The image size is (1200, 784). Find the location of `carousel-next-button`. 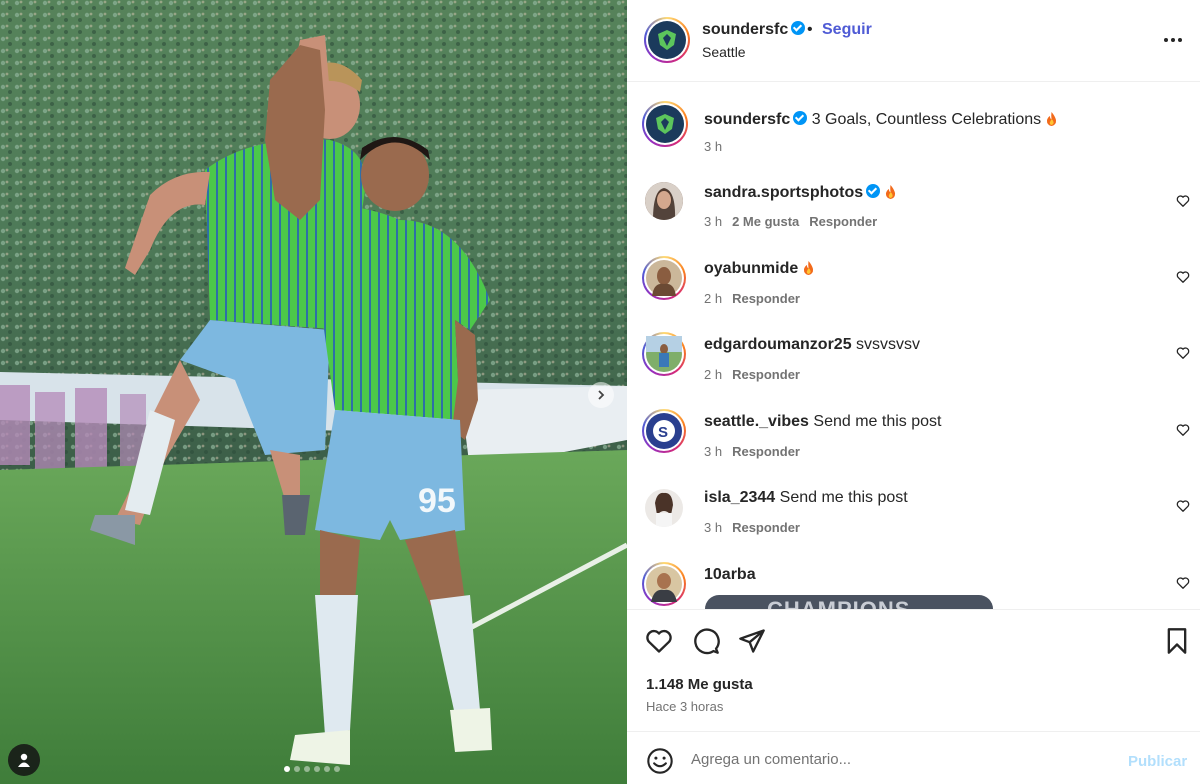

carousel-next-button is located at coordinates (601, 395).